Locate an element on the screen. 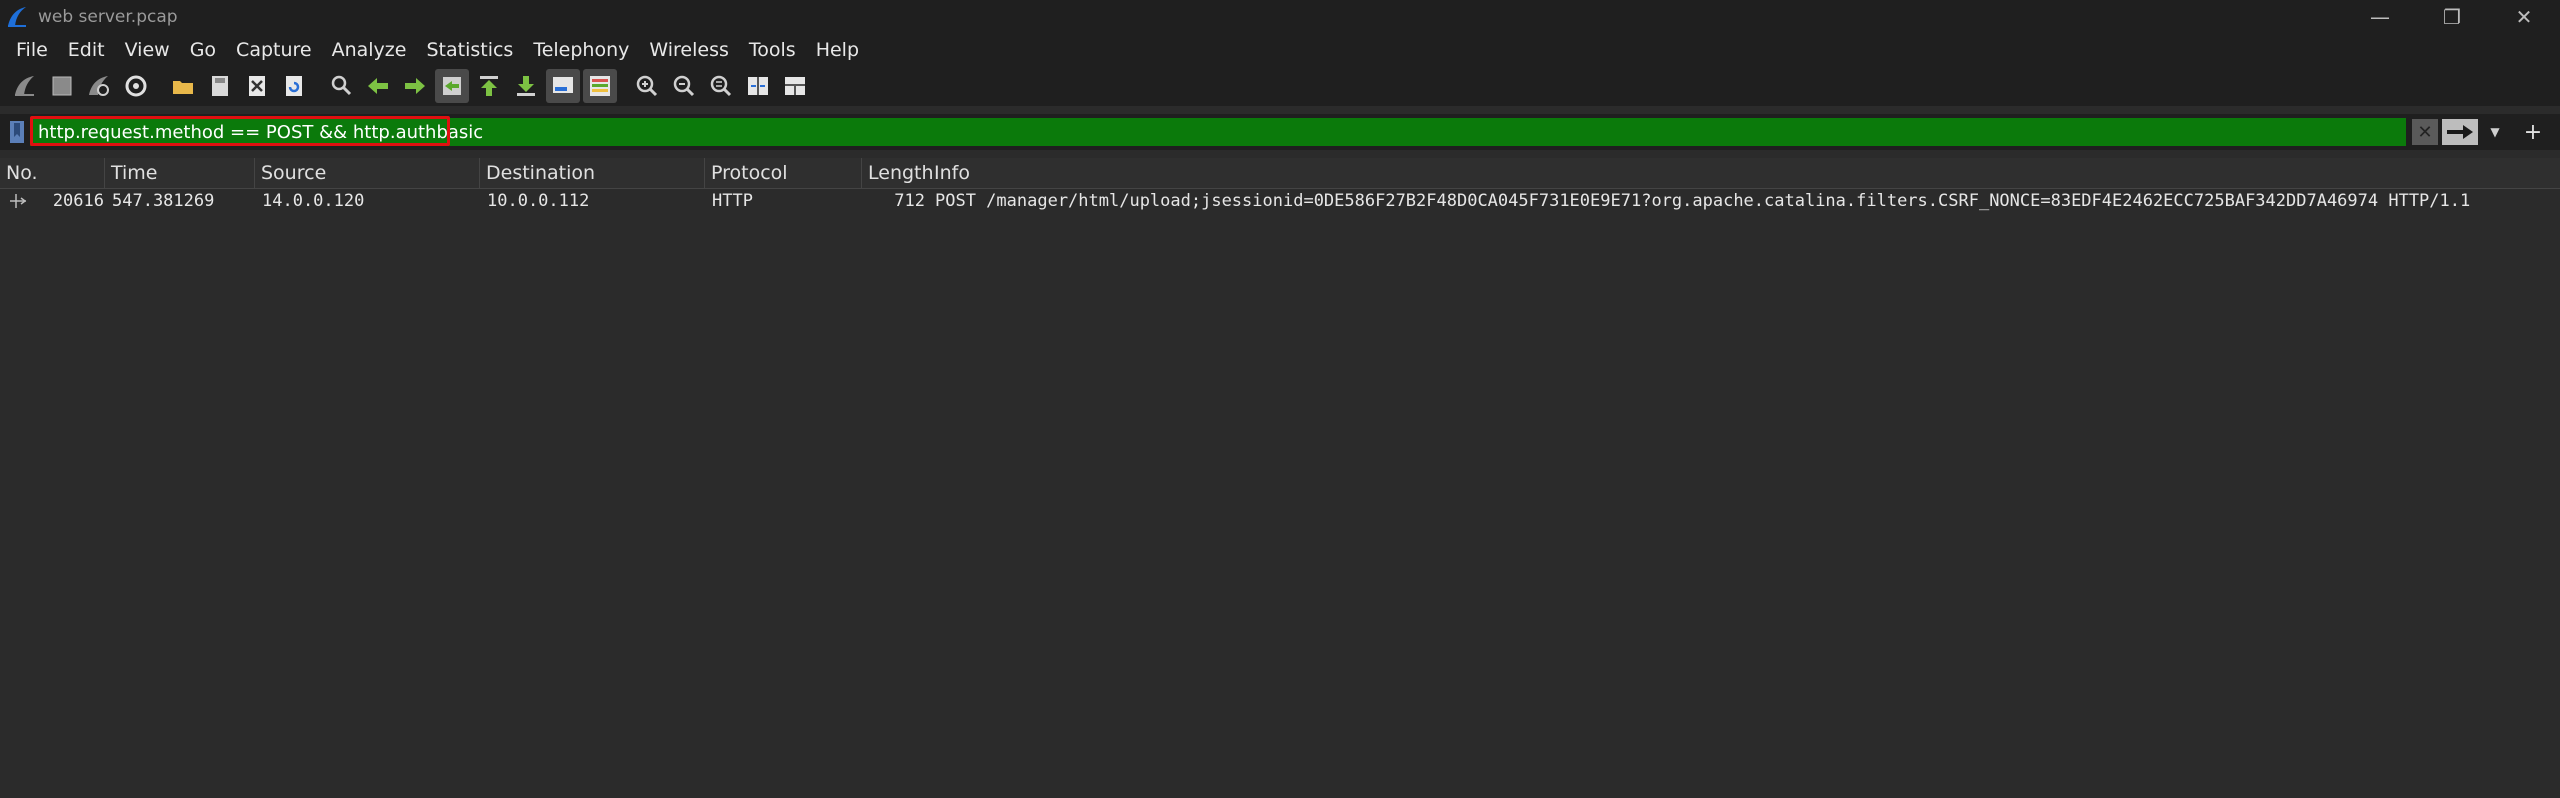 This screenshot has height=798, width=2560. go-to-packet-button is located at coordinates (452, 86).